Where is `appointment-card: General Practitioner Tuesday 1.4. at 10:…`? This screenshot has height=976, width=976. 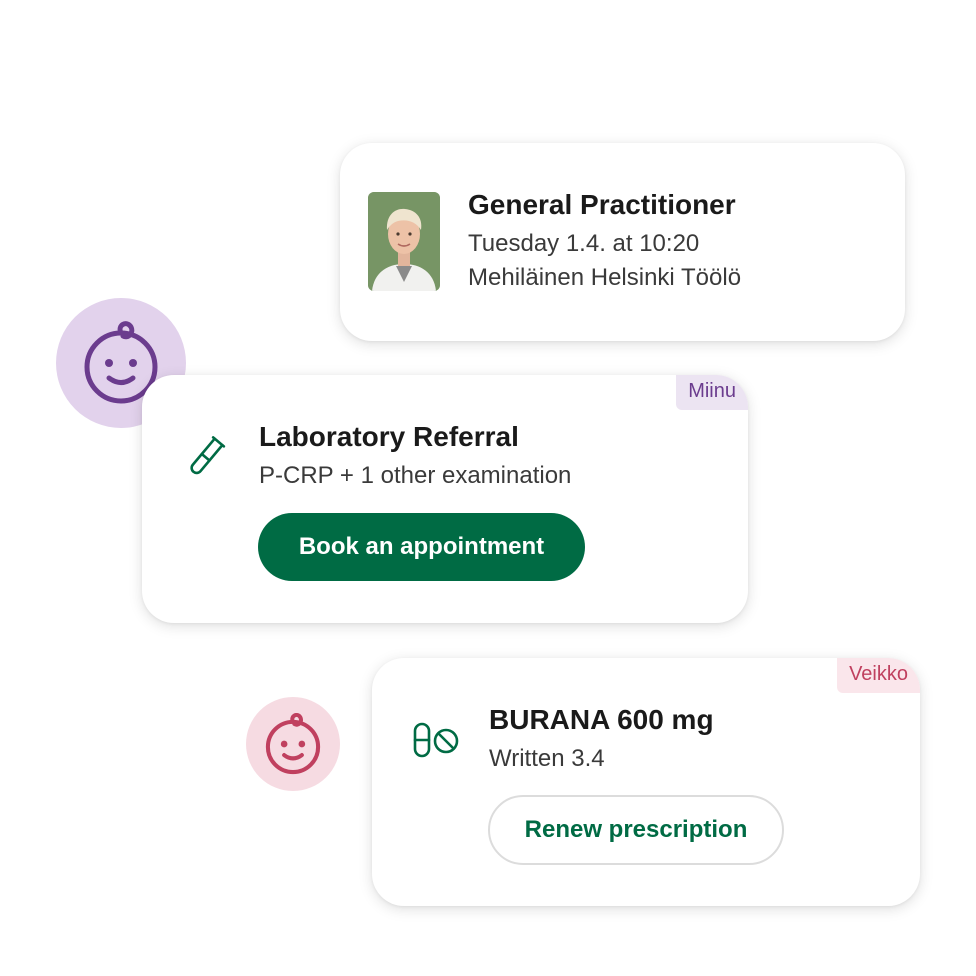 appointment-card: General Practitioner Tuesday 1.4. at 10:… is located at coordinates (622, 242).